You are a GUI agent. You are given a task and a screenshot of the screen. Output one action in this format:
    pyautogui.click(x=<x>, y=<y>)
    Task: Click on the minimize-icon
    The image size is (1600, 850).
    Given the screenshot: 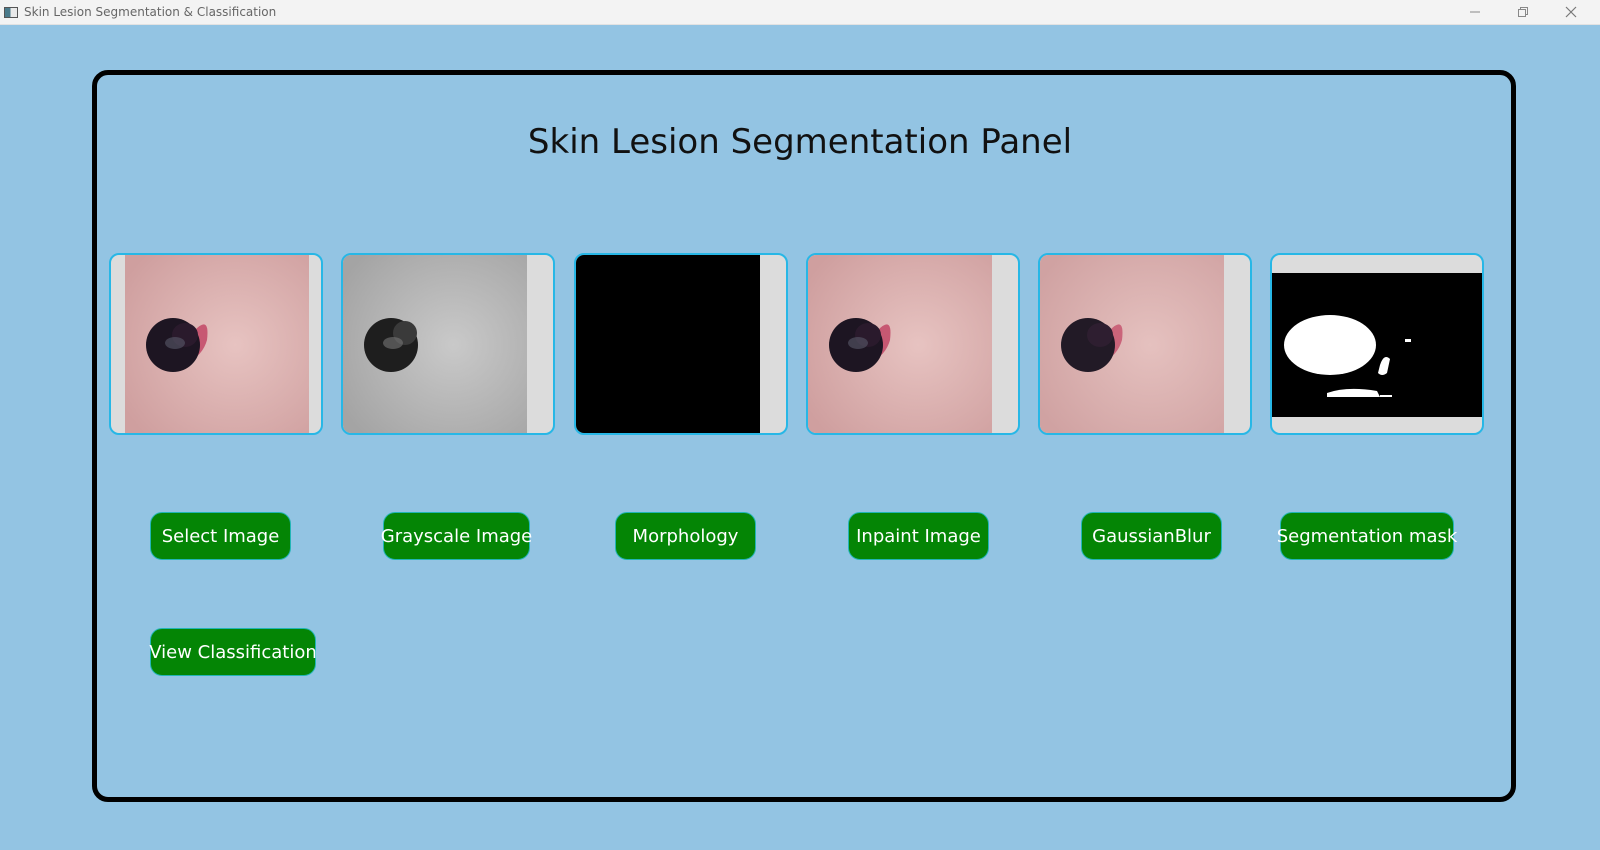 What is the action you would take?
    pyautogui.click(x=1475, y=12)
    